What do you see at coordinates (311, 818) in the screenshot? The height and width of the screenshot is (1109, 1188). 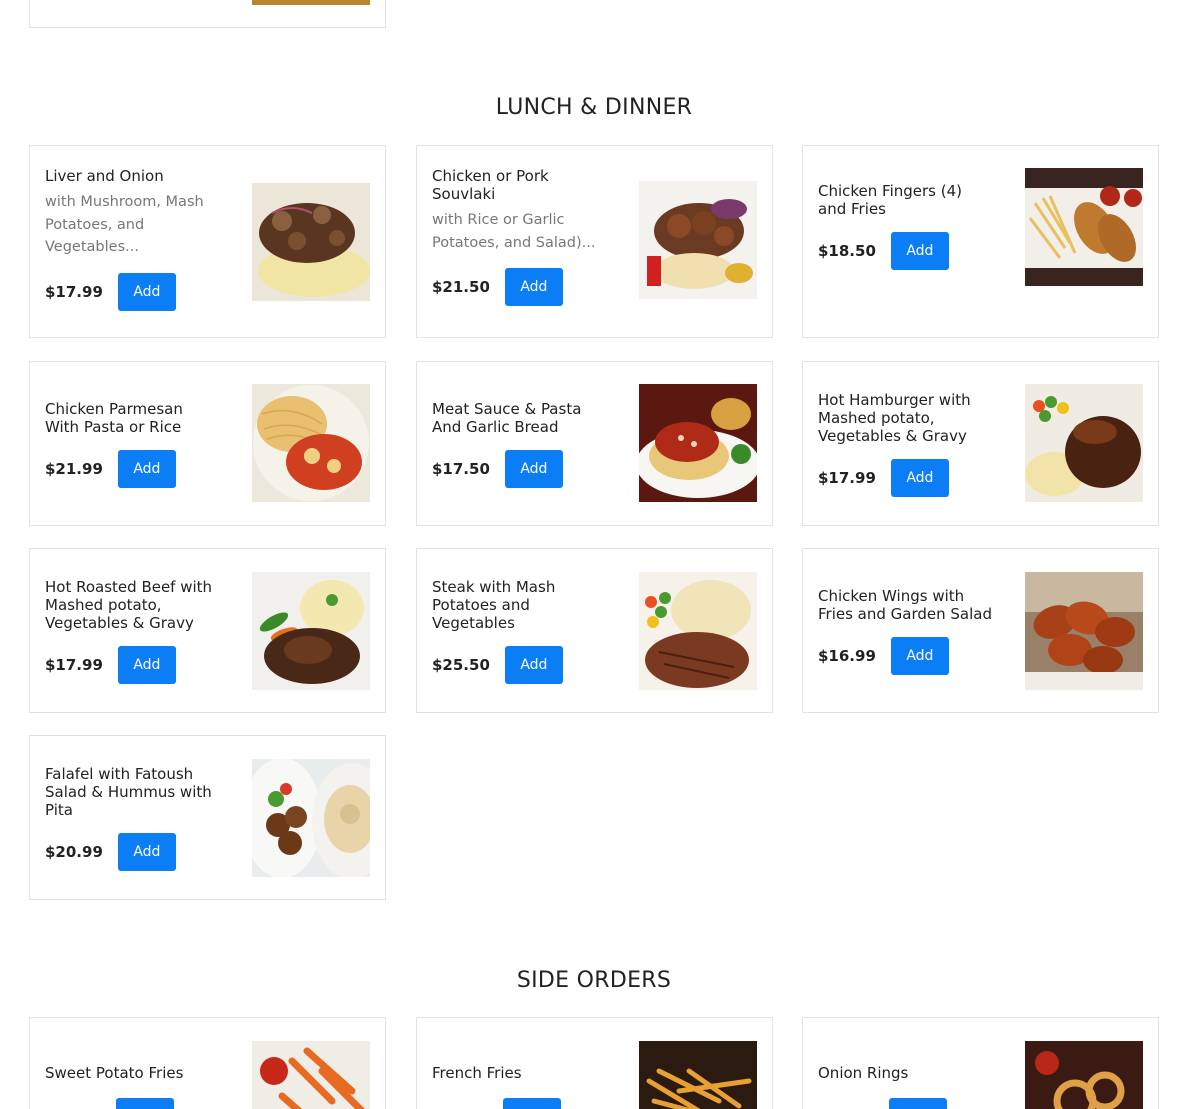 I see `falafel-photo` at bounding box center [311, 818].